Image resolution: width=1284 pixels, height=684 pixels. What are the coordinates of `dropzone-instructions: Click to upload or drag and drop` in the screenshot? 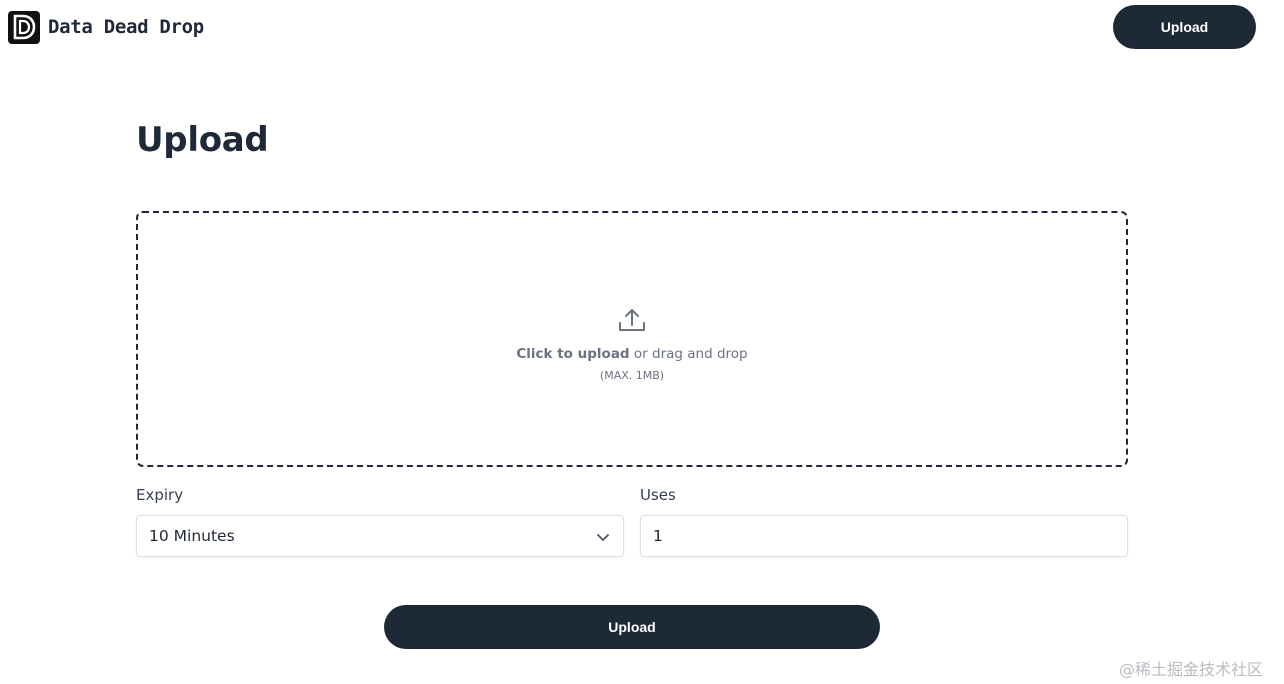 It's located at (631, 354).